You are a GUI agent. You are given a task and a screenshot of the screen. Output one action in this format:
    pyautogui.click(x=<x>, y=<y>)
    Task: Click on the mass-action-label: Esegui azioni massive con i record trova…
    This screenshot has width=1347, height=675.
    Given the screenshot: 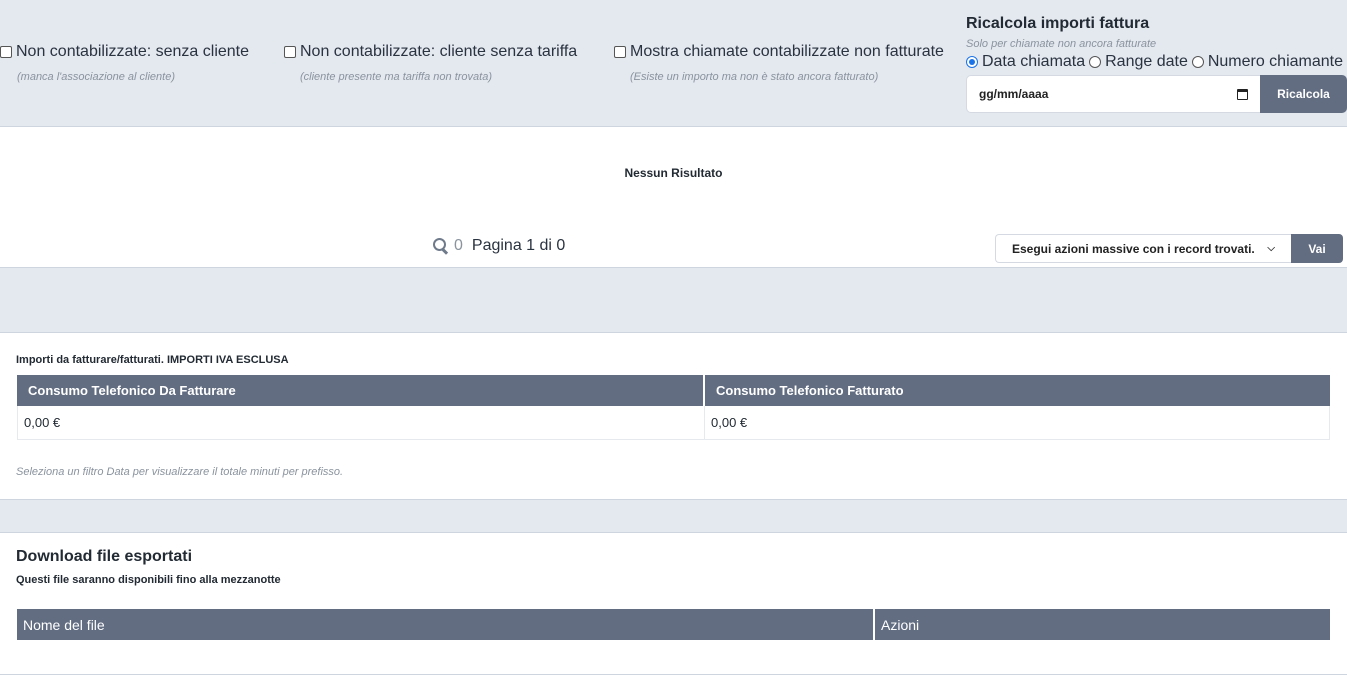 What is the action you would take?
    pyautogui.click(x=1133, y=248)
    